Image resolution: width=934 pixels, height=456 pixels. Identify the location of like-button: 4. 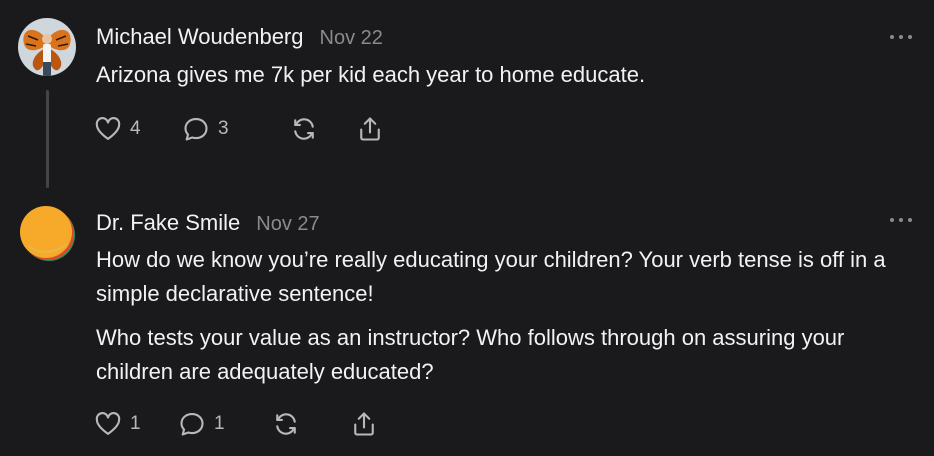
(138, 129).